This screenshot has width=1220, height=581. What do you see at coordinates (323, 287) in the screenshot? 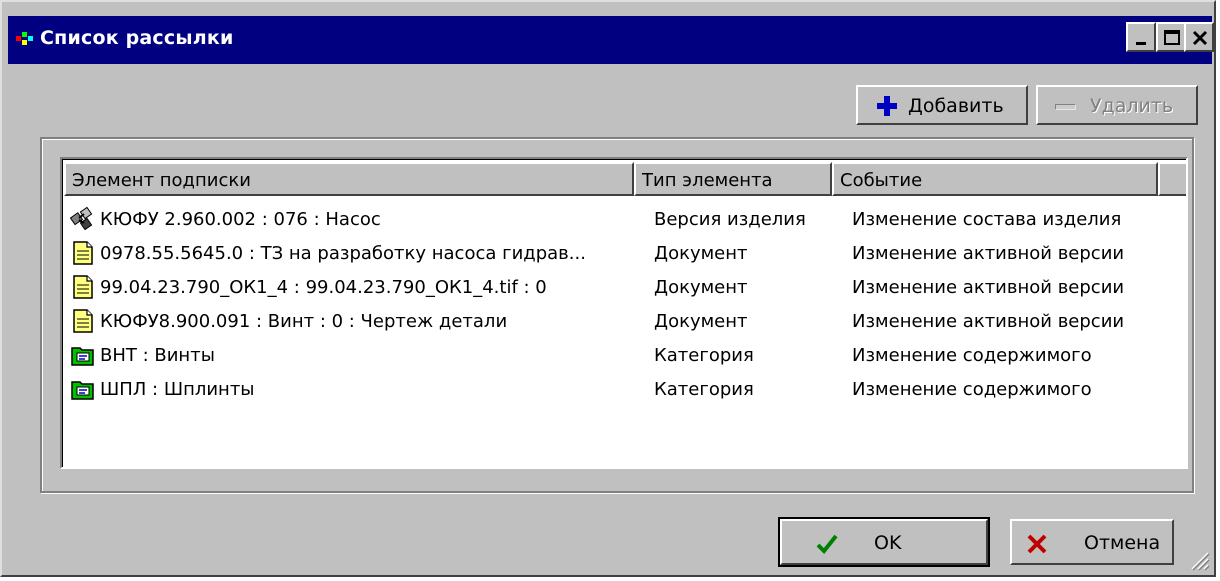
I see `element-cell: 99.04.23.790_ОК1_4` at bounding box center [323, 287].